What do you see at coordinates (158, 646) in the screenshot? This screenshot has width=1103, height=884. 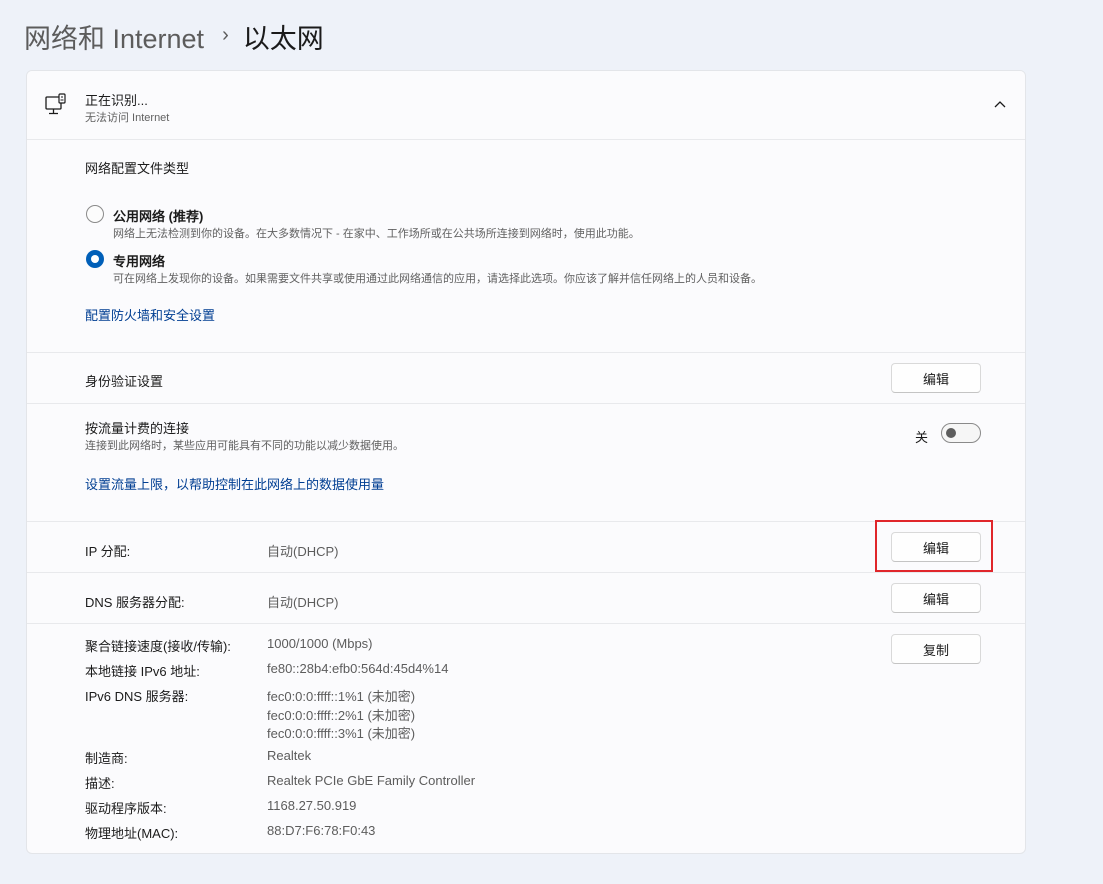 I see `link-speed-label: 聚合链接速度(接收/传输):` at bounding box center [158, 646].